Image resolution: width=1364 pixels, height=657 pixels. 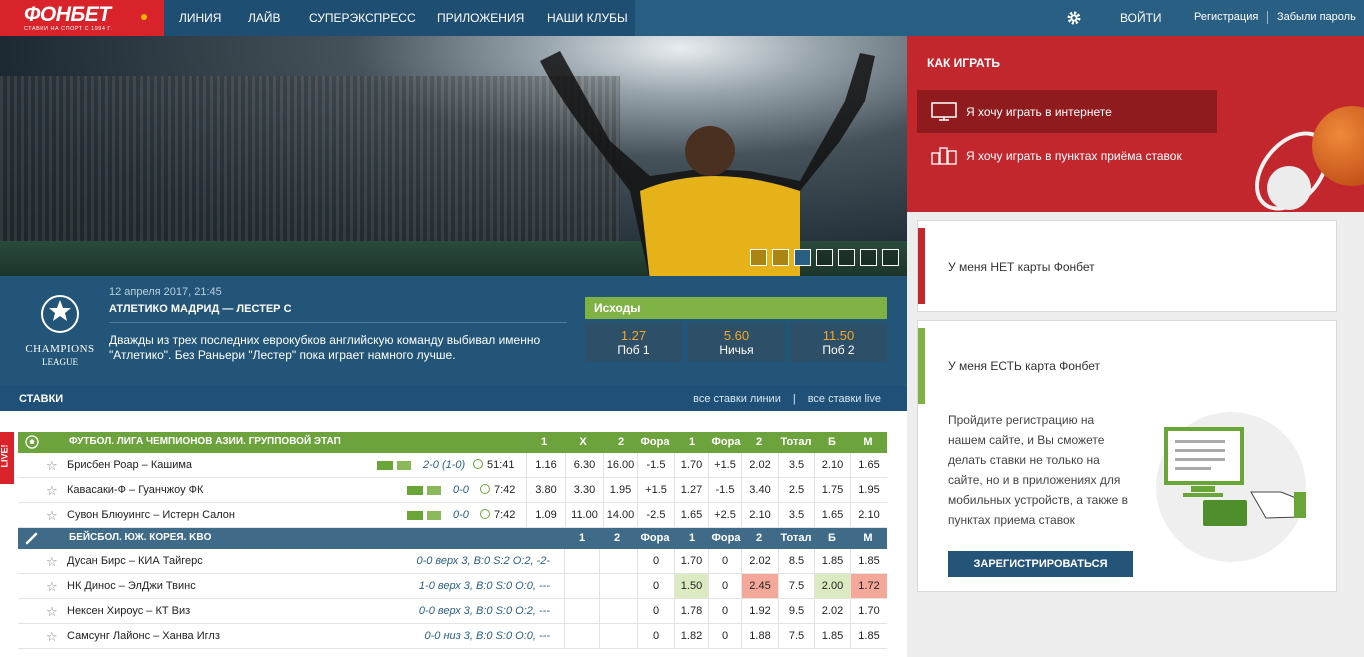 I want to click on odds-cell: 1.50, so click(x=691, y=586).